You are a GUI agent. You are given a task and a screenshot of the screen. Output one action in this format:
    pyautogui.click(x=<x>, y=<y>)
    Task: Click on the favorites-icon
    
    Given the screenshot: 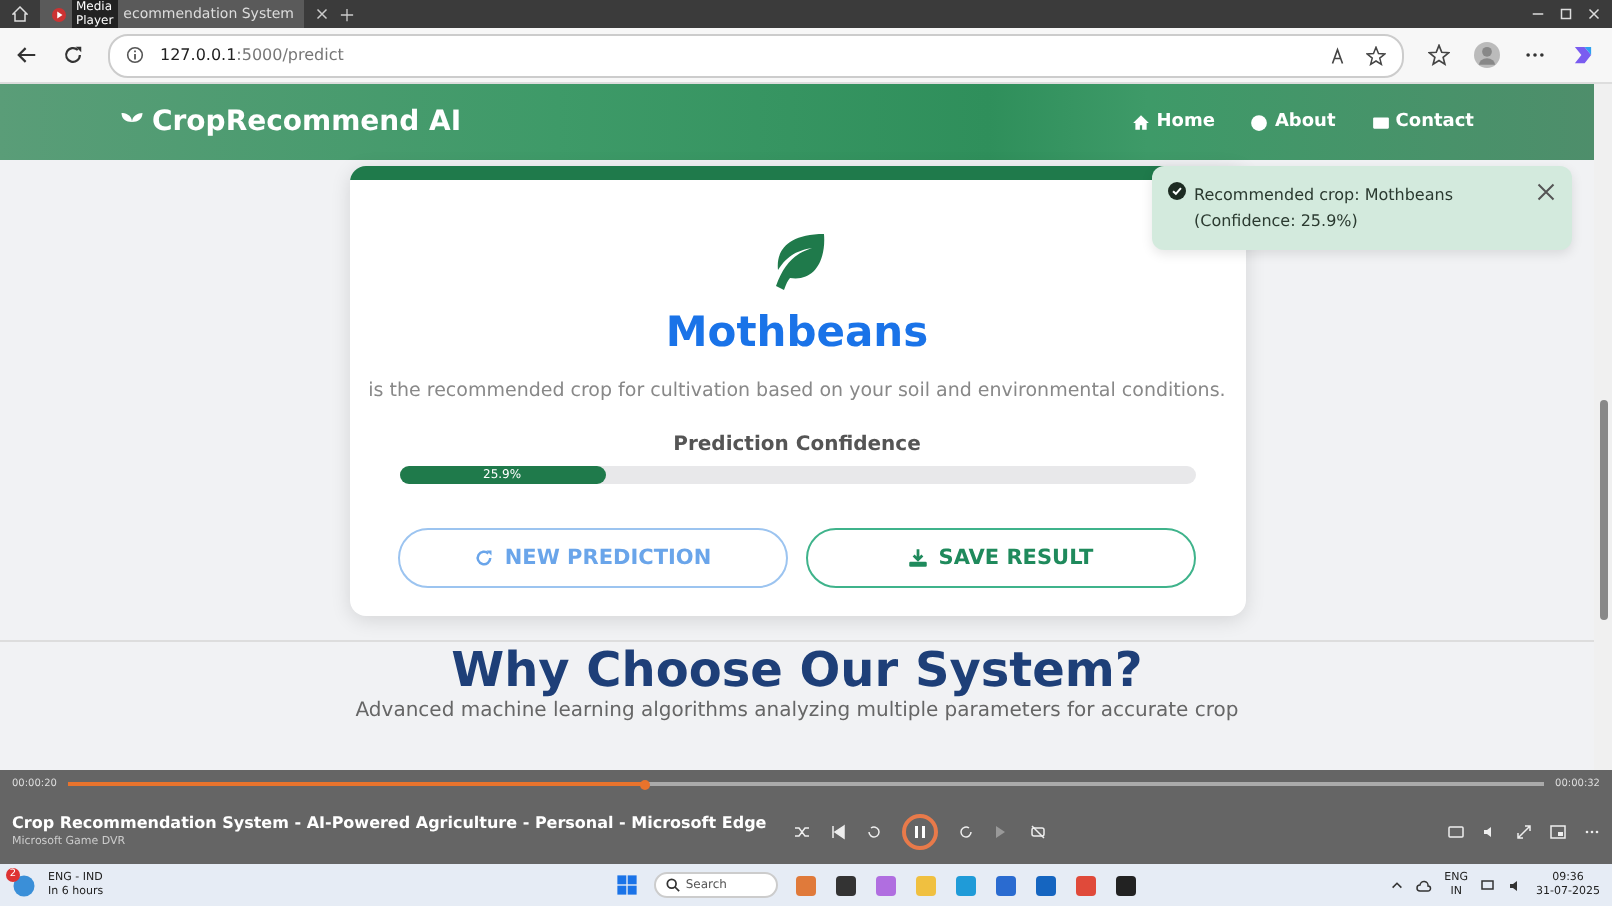 What is the action you would take?
    pyautogui.click(x=1439, y=55)
    